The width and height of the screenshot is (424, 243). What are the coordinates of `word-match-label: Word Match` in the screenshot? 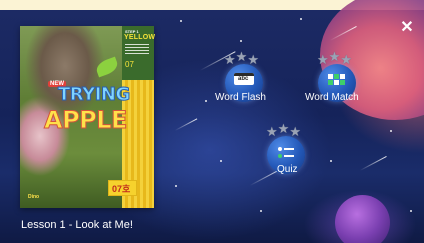 It's located at (332, 97).